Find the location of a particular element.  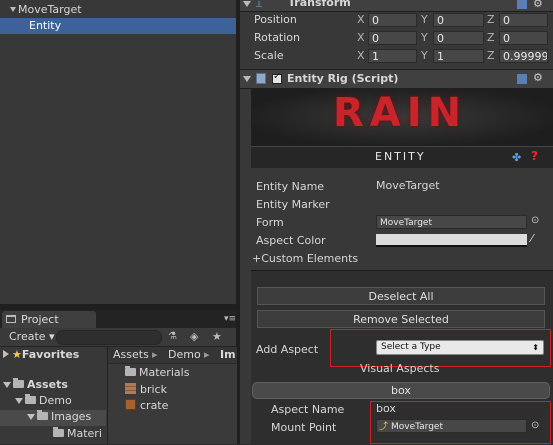

transform-row-label: Position is located at coordinates (275, 19).